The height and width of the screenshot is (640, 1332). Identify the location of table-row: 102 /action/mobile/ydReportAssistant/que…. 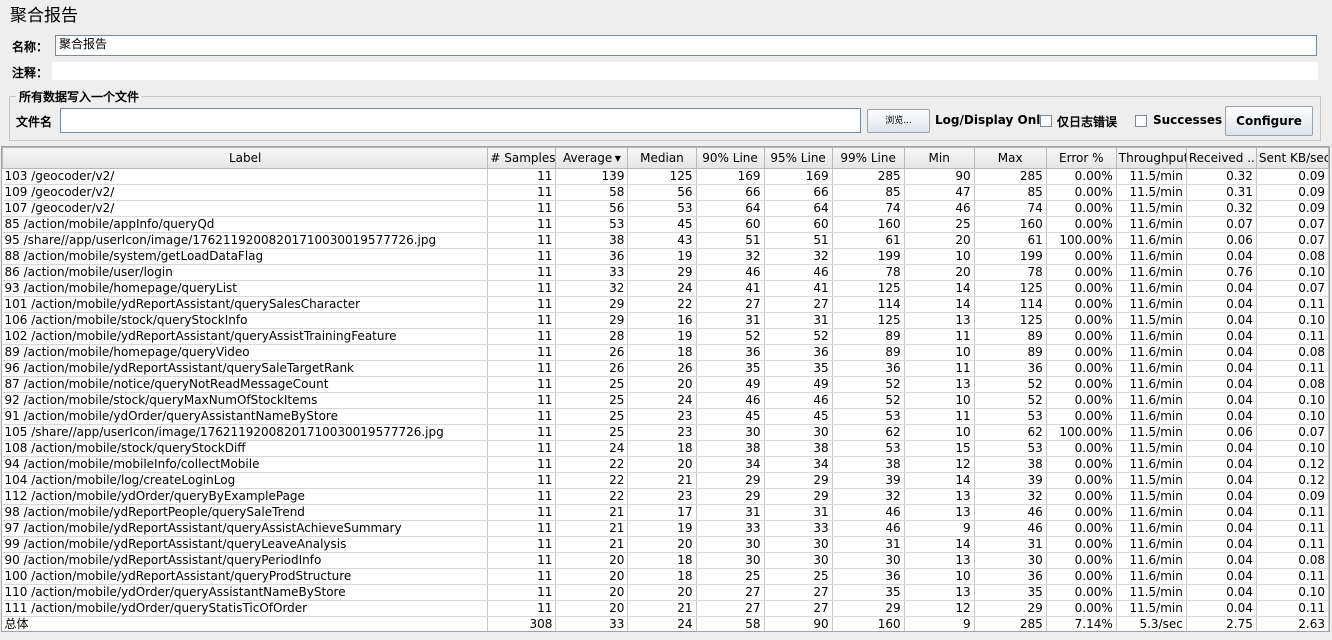
(665, 336).